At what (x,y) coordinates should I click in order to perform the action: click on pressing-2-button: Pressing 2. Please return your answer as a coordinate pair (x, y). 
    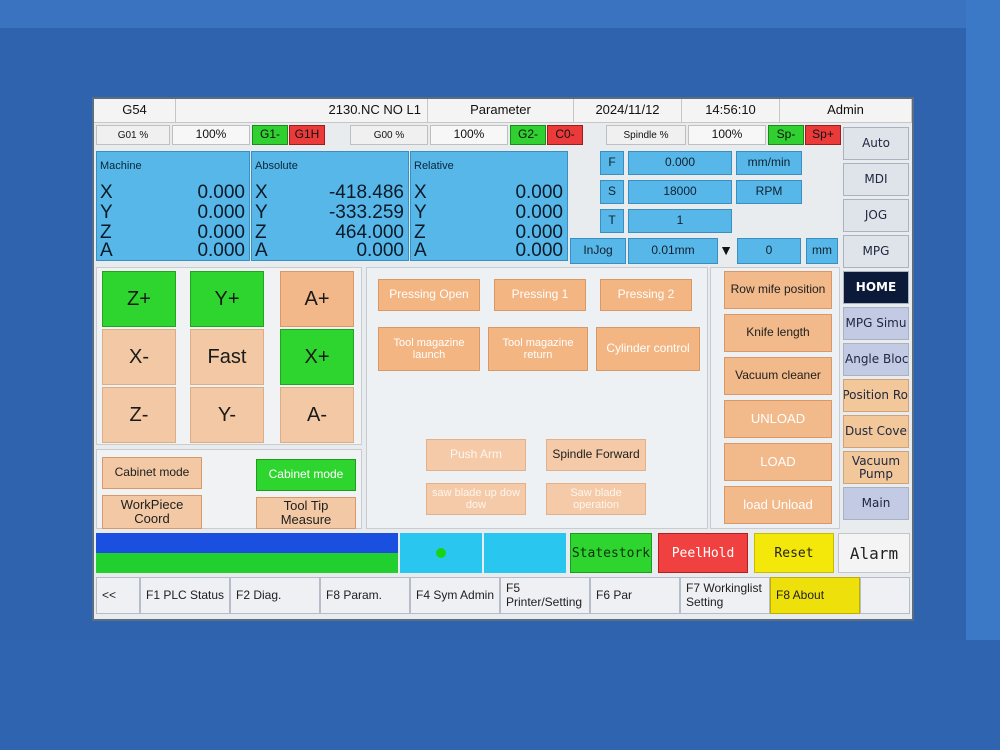
    Looking at the image, I should click on (646, 295).